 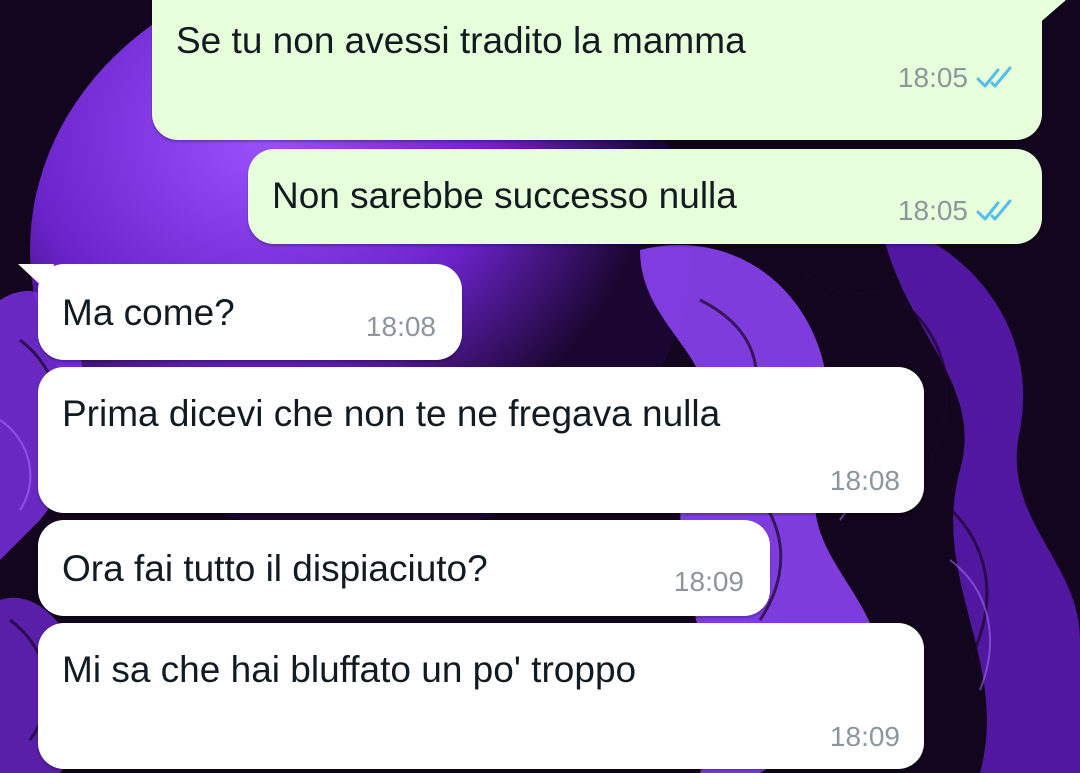 What do you see at coordinates (597, 70) in the screenshot?
I see `message-bubble-outgoing: Se tu non avessi tradito la mamma 18:05` at bounding box center [597, 70].